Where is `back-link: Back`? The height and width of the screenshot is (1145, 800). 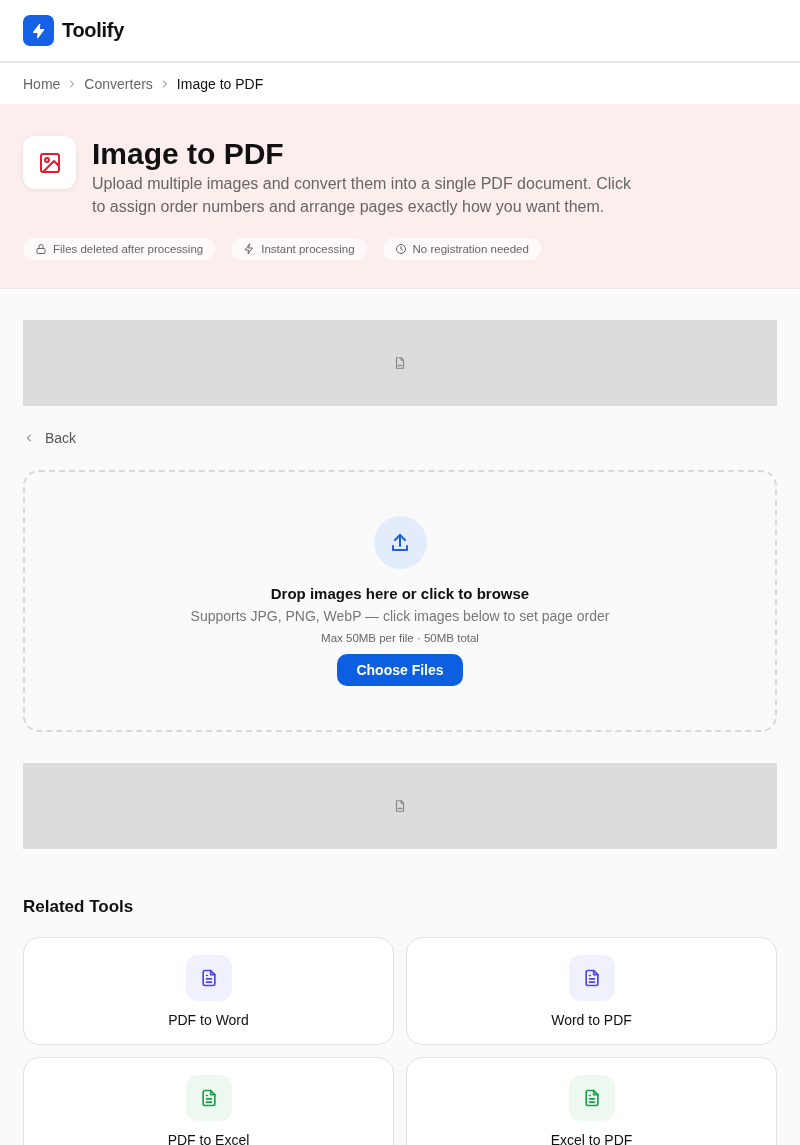
back-link: Back is located at coordinates (50, 438).